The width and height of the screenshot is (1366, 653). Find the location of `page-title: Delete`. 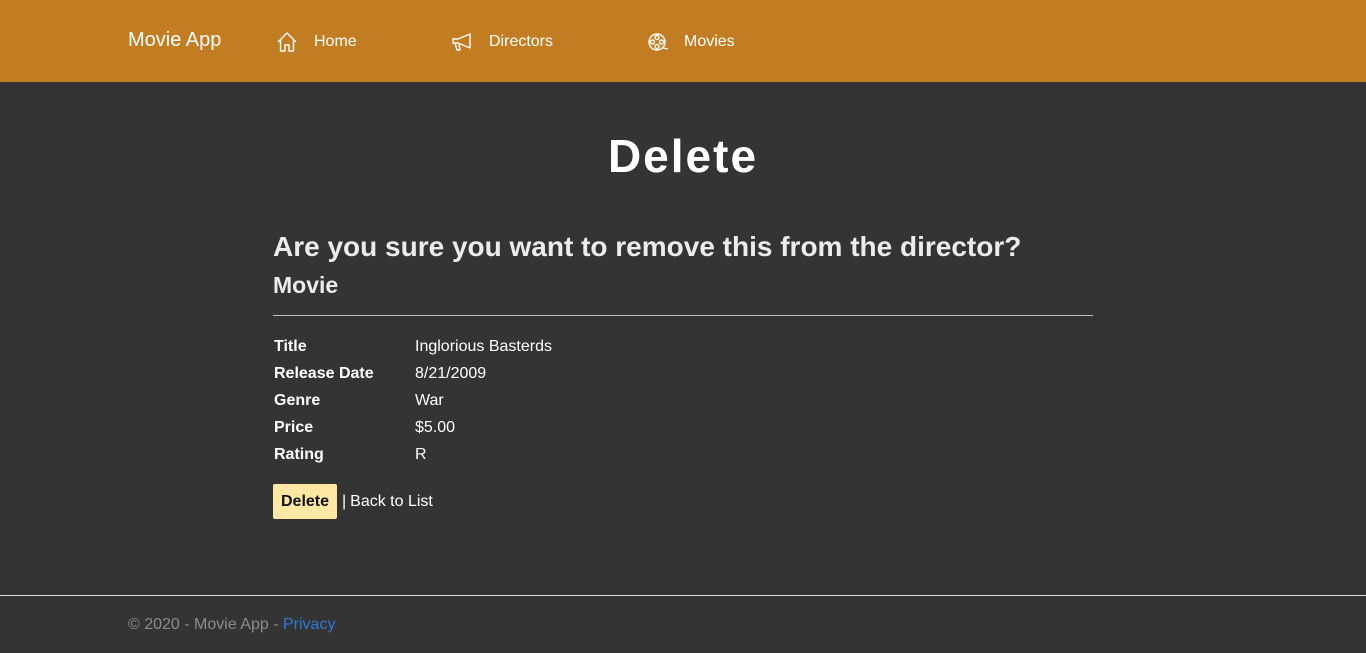

page-title: Delete is located at coordinates (683, 156).